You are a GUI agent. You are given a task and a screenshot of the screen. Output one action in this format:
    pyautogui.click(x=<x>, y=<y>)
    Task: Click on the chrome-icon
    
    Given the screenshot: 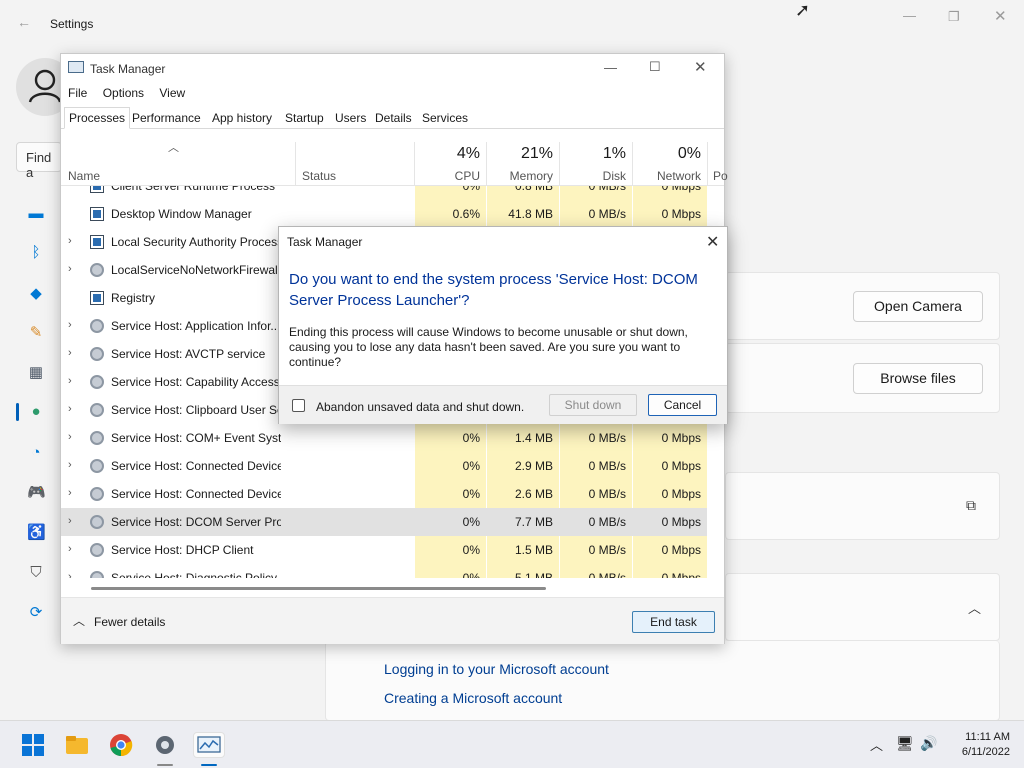 What is the action you would take?
    pyautogui.click(x=121, y=745)
    